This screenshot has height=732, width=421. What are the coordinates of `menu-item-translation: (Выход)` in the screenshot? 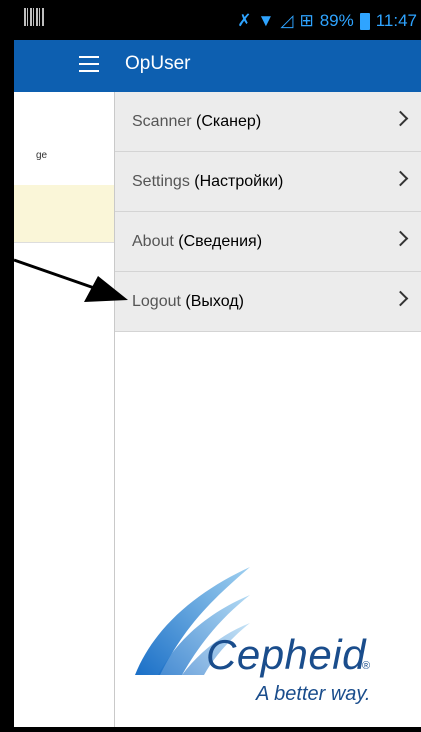 It's located at (214, 301).